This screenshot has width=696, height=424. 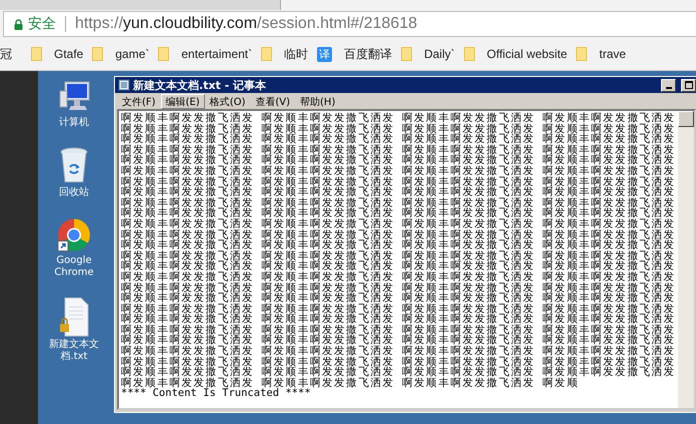 What do you see at coordinates (686, 119) in the screenshot?
I see `scroll-up-button` at bounding box center [686, 119].